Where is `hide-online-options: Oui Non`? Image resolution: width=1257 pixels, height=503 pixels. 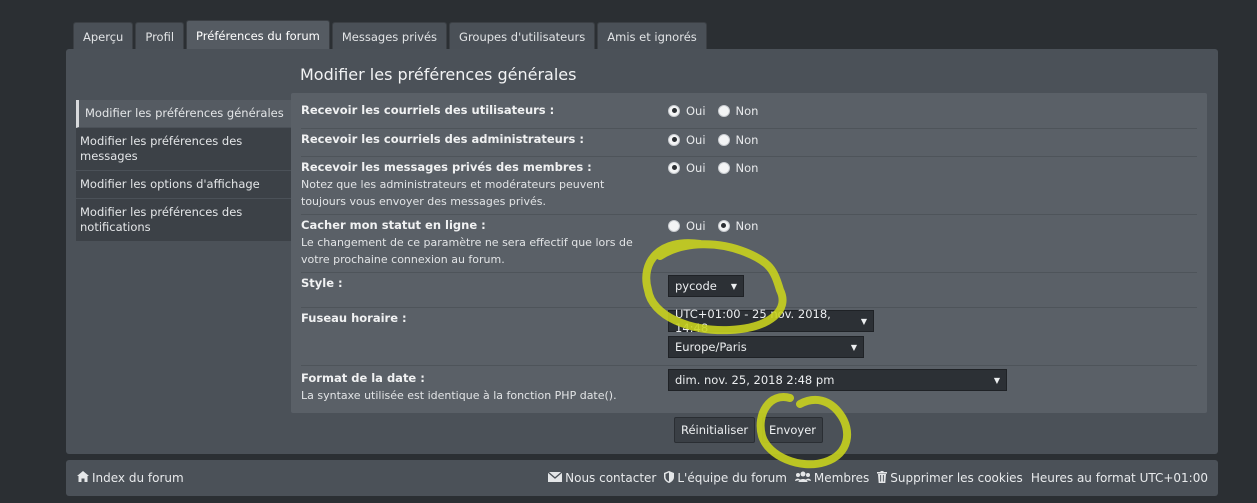
hide-online-options: Oui Non is located at coordinates (716, 225).